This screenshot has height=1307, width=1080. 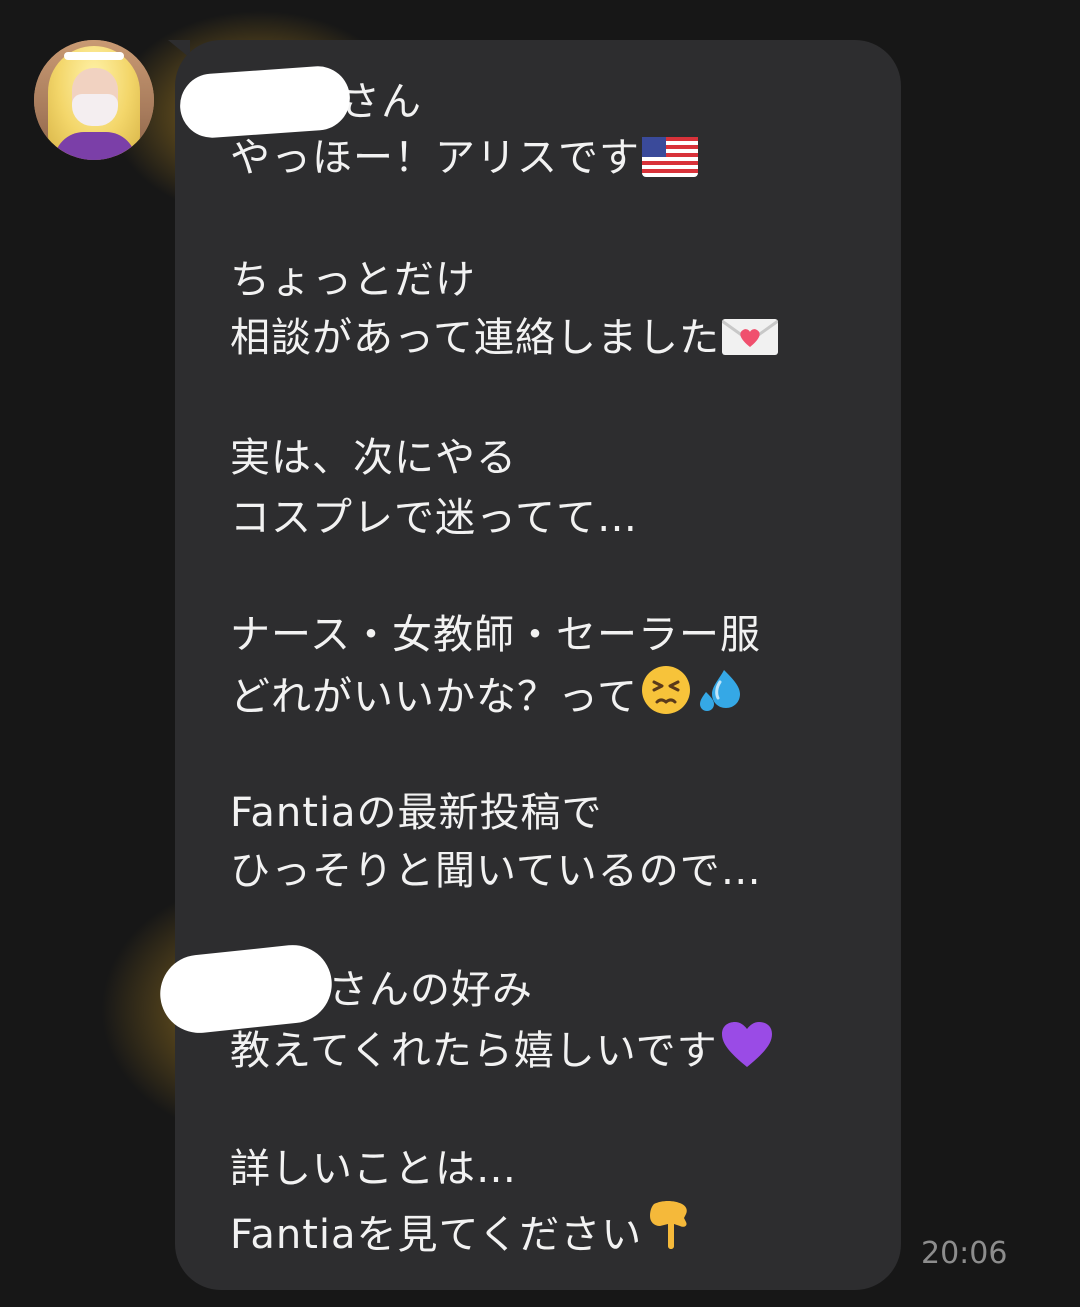 What do you see at coordinates (670, 164) in the screenshot?
I see `us-flag-icon` at bounding box center [670, 164].